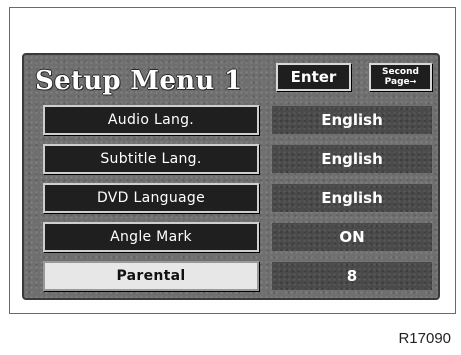  What do you see at coordinates (151, 237) in the screenshot?
I see `angle-mark-button: Angle Mark` at bounding box center [151, 237].